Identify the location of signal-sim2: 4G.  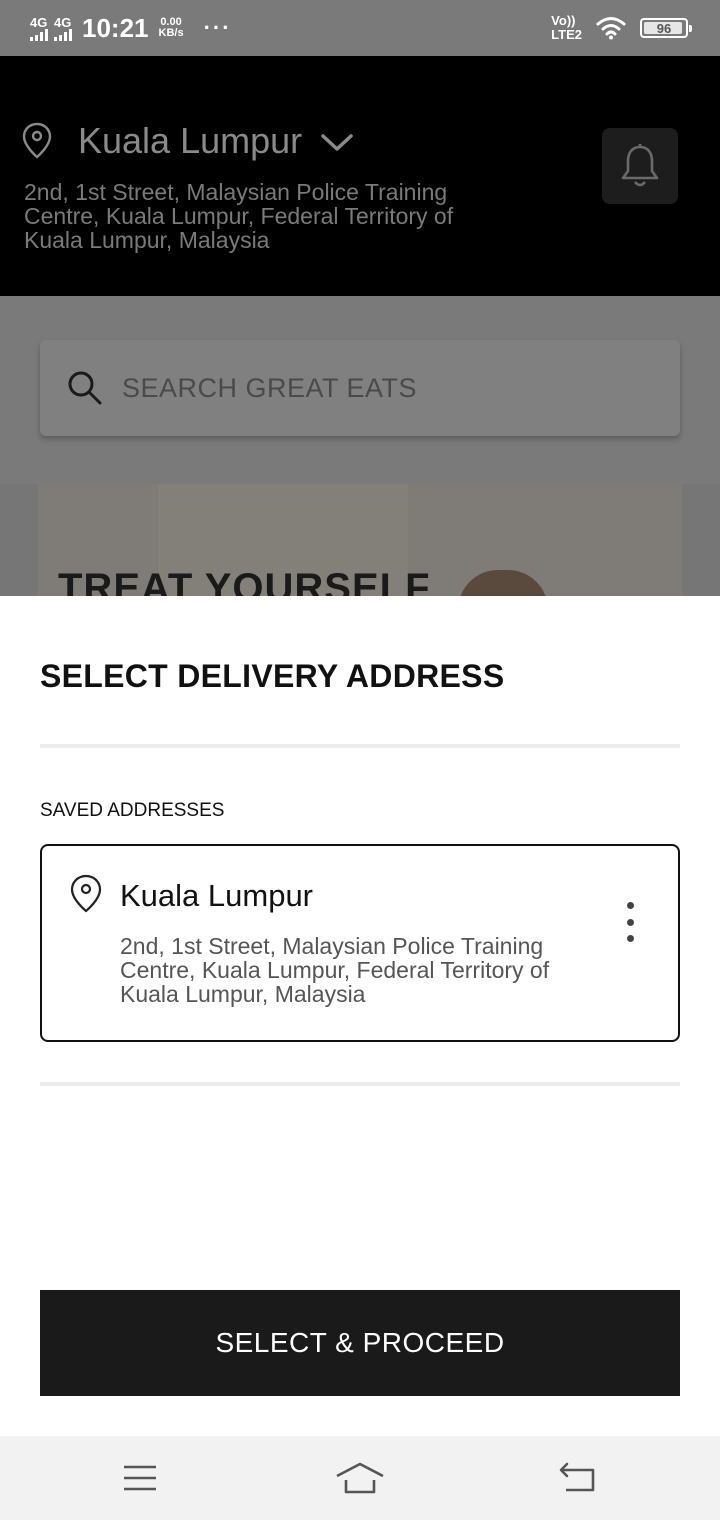
(63, 28).